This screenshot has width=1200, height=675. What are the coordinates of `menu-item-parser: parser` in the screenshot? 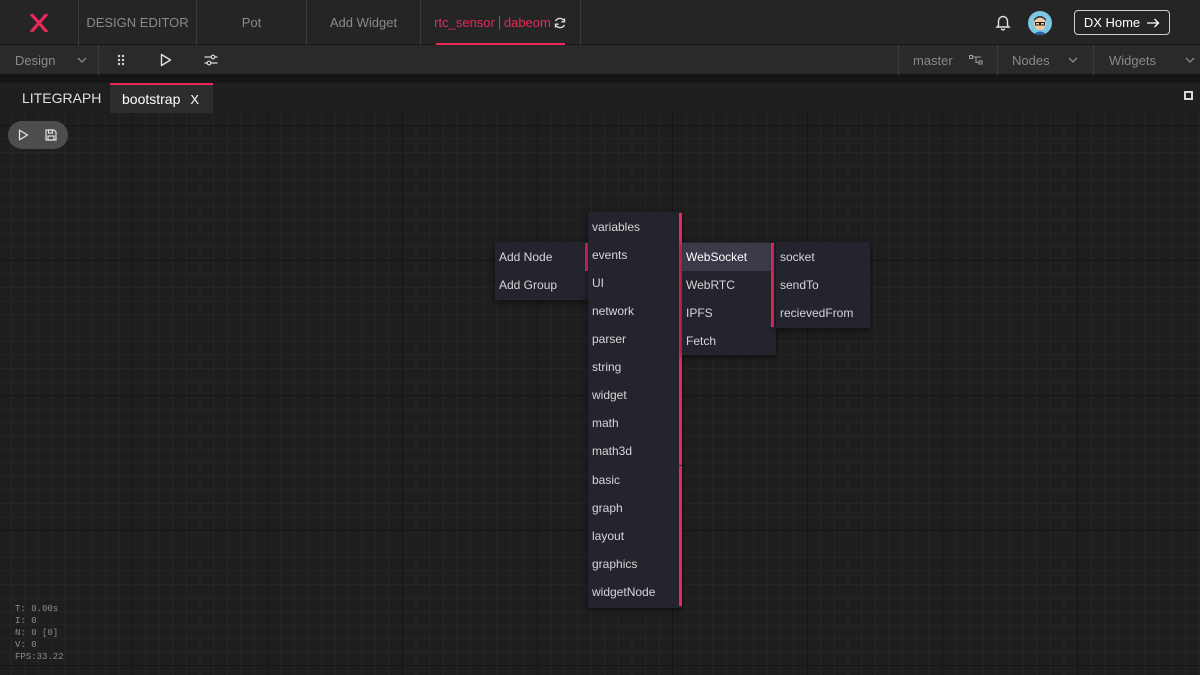 It's located at (635, 339).